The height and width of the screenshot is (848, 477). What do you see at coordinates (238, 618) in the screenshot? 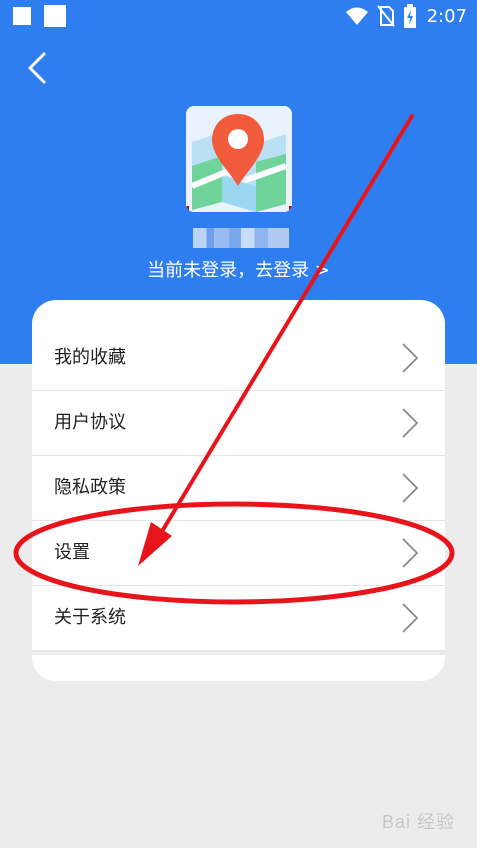
I see `menu-item-about-system: 关于系统` at bounding box center [238, 618].